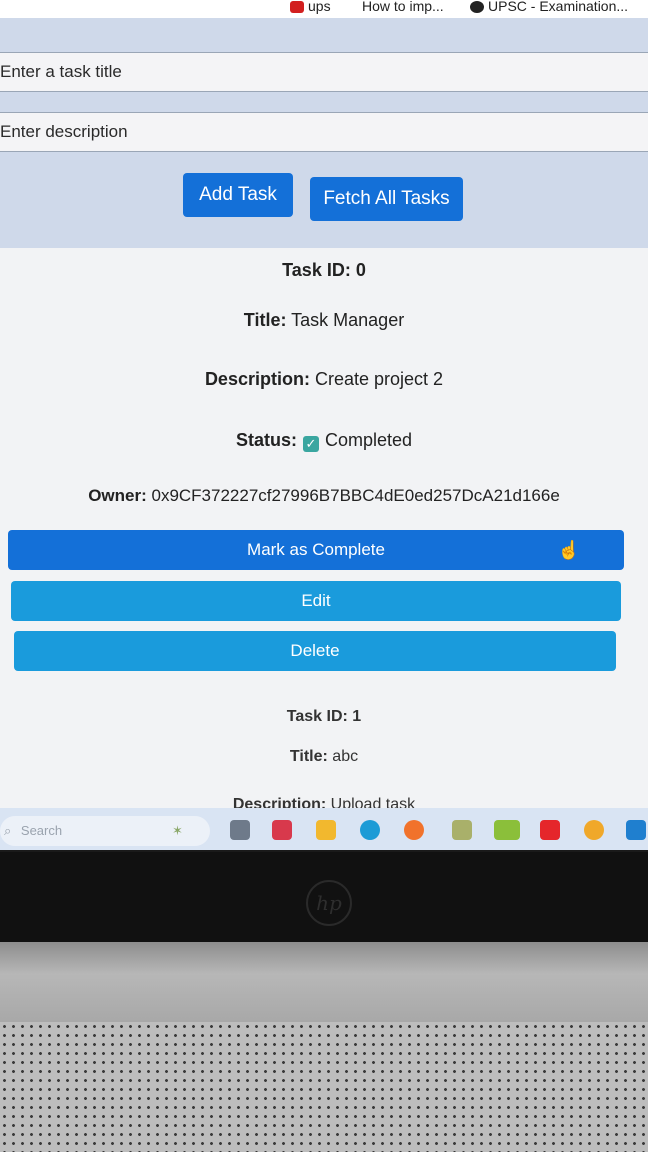  I want to click on task-status-line: Status: ✓ Completed, so click(324, 441).